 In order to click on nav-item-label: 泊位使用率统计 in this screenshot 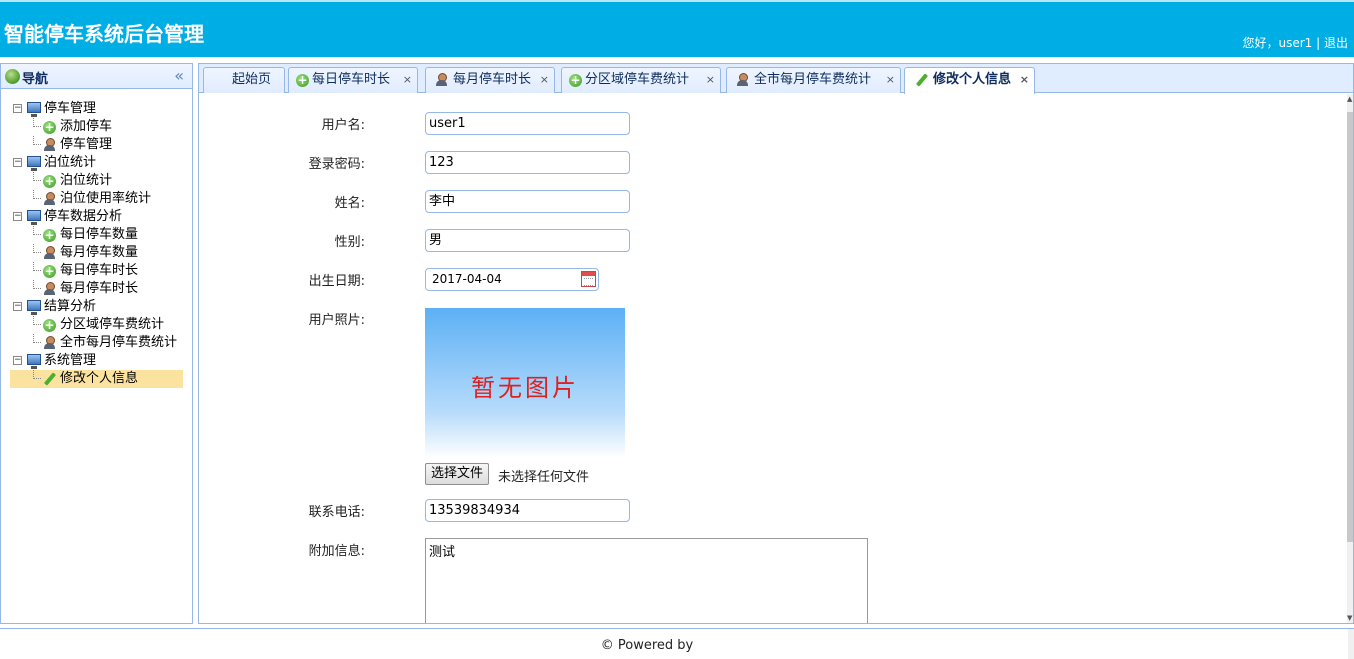, I will do `click(106, 198)`.